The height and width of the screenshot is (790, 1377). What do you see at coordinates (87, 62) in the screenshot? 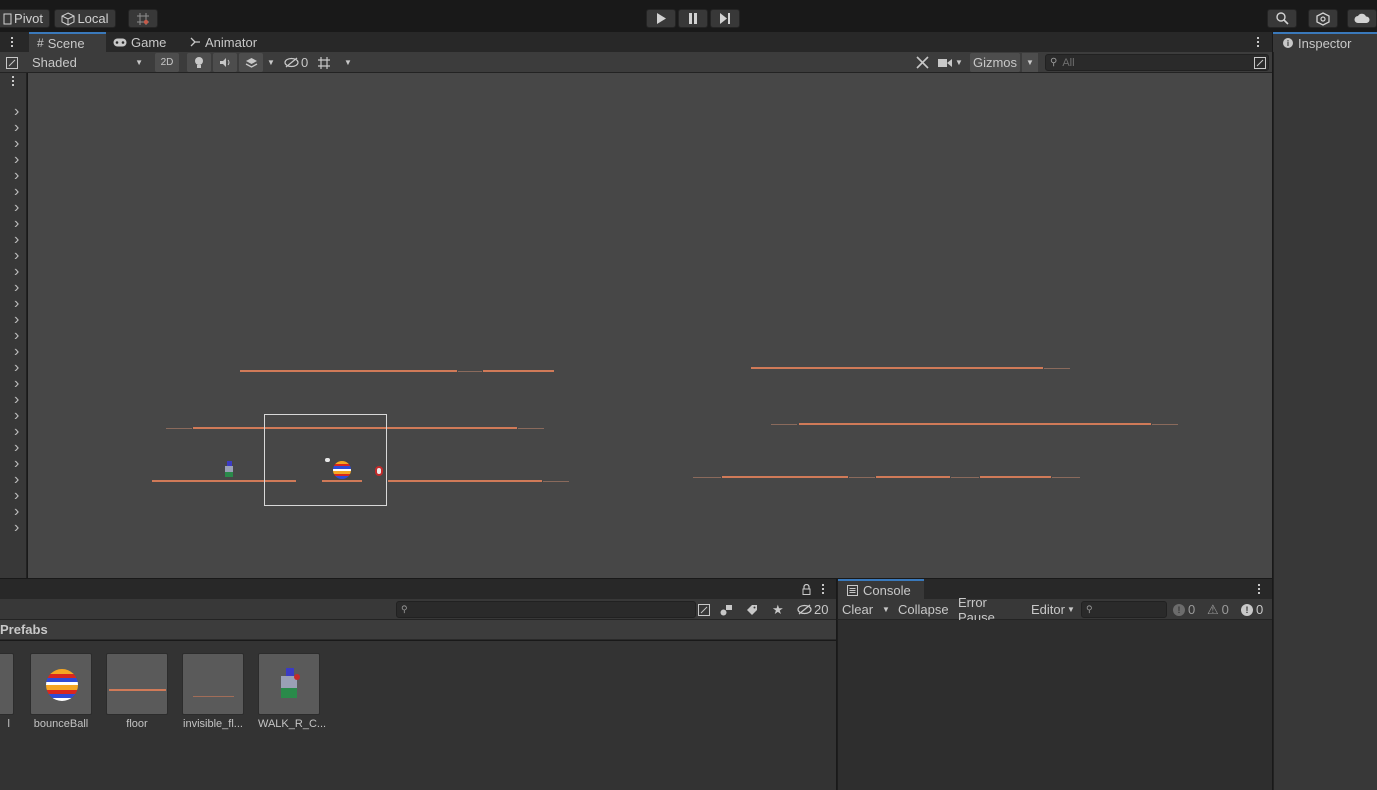
I see `shading-mode-dropdown: Shaded ▼` at bounding box center [87, 62].